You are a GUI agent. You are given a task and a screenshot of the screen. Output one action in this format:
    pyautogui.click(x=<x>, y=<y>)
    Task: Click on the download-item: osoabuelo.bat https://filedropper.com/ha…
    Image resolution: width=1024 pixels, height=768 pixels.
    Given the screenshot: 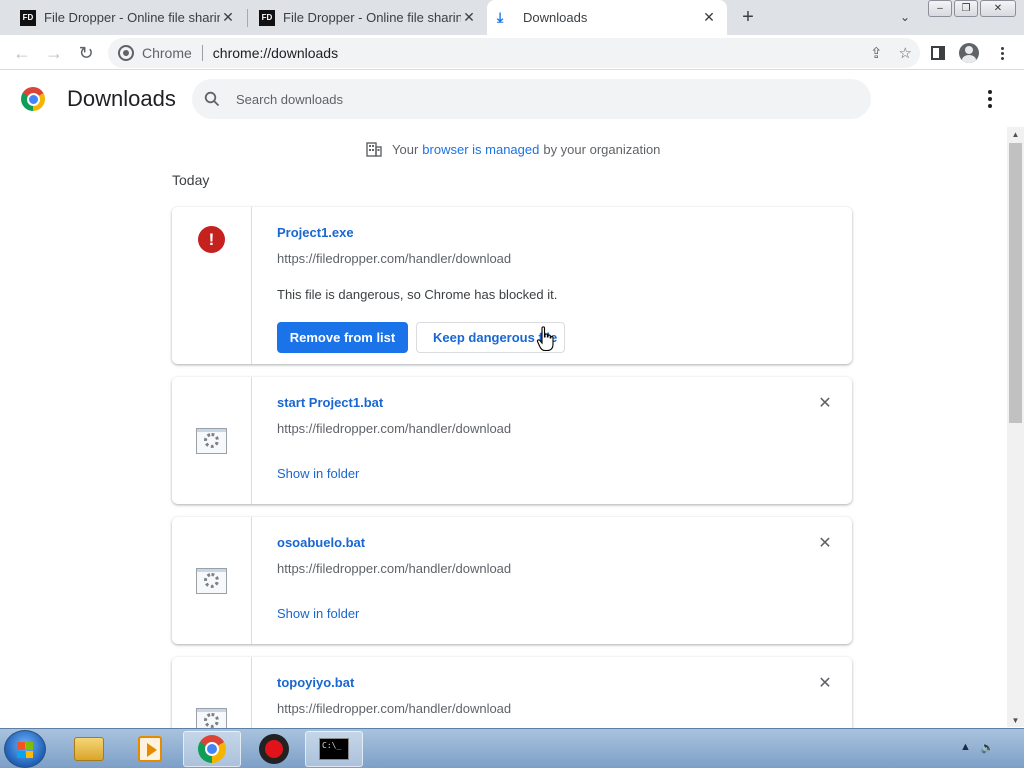 What is the action you would take?
    pyautogui.click(x=512, y=580)
    